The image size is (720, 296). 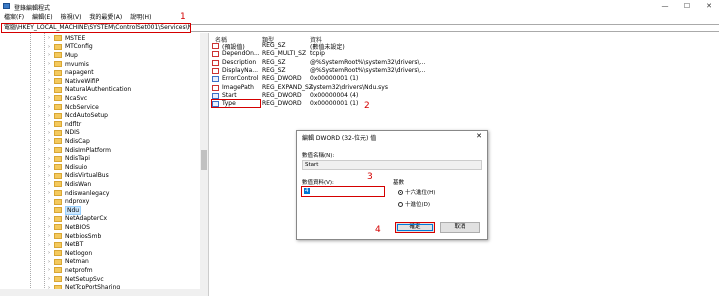 I want to click on minimize-button: —, so click(x=665, y=6).